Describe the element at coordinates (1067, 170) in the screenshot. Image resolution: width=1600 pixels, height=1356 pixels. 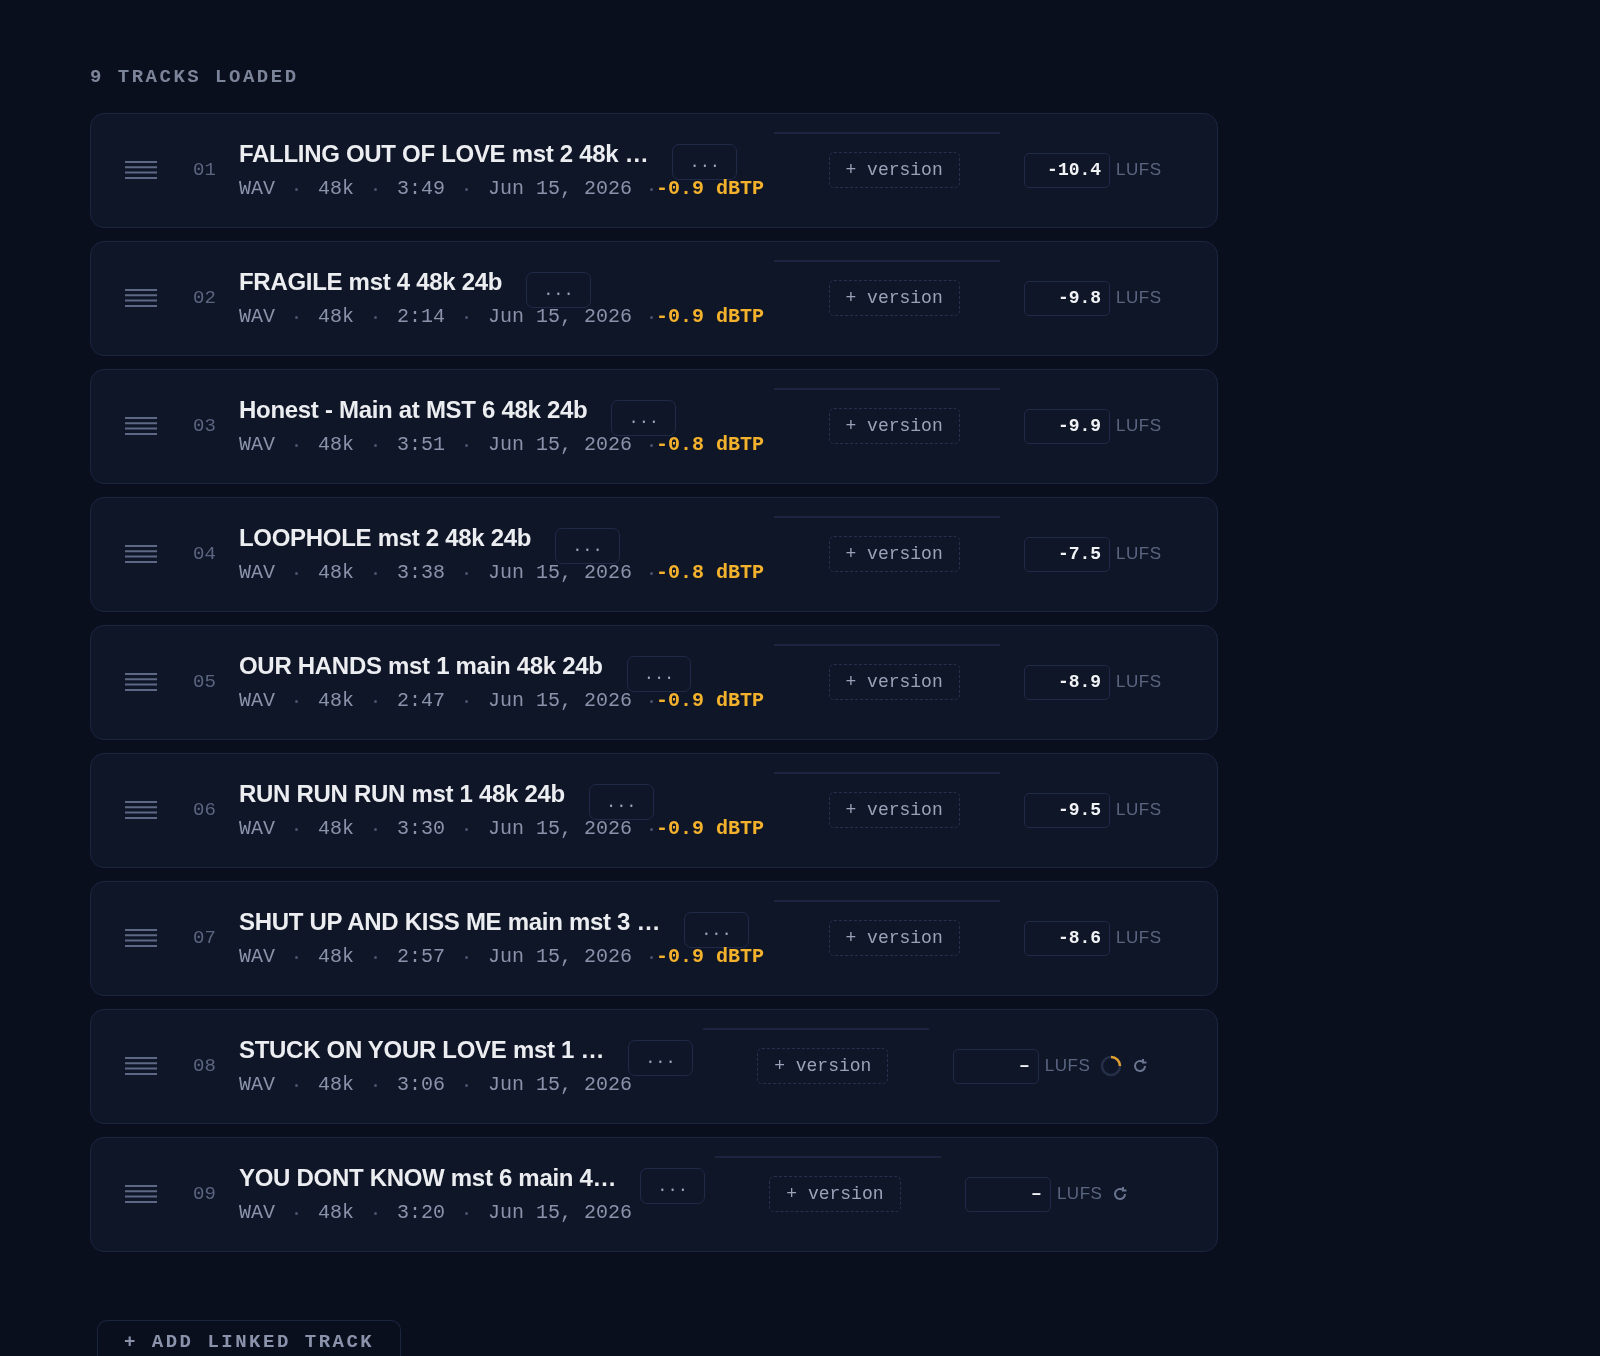
I see `lufs-field: -10.4` at that location.